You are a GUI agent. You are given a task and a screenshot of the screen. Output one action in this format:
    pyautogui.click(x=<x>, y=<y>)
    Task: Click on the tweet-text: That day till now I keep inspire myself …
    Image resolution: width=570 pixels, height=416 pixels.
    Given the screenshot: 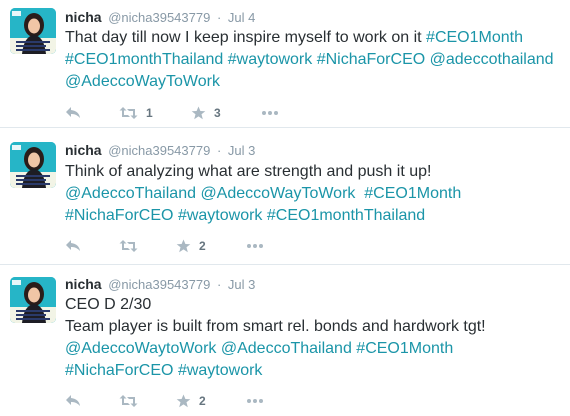 What is the action you would take?
    pyautogui.click(x=312, y=60)
    